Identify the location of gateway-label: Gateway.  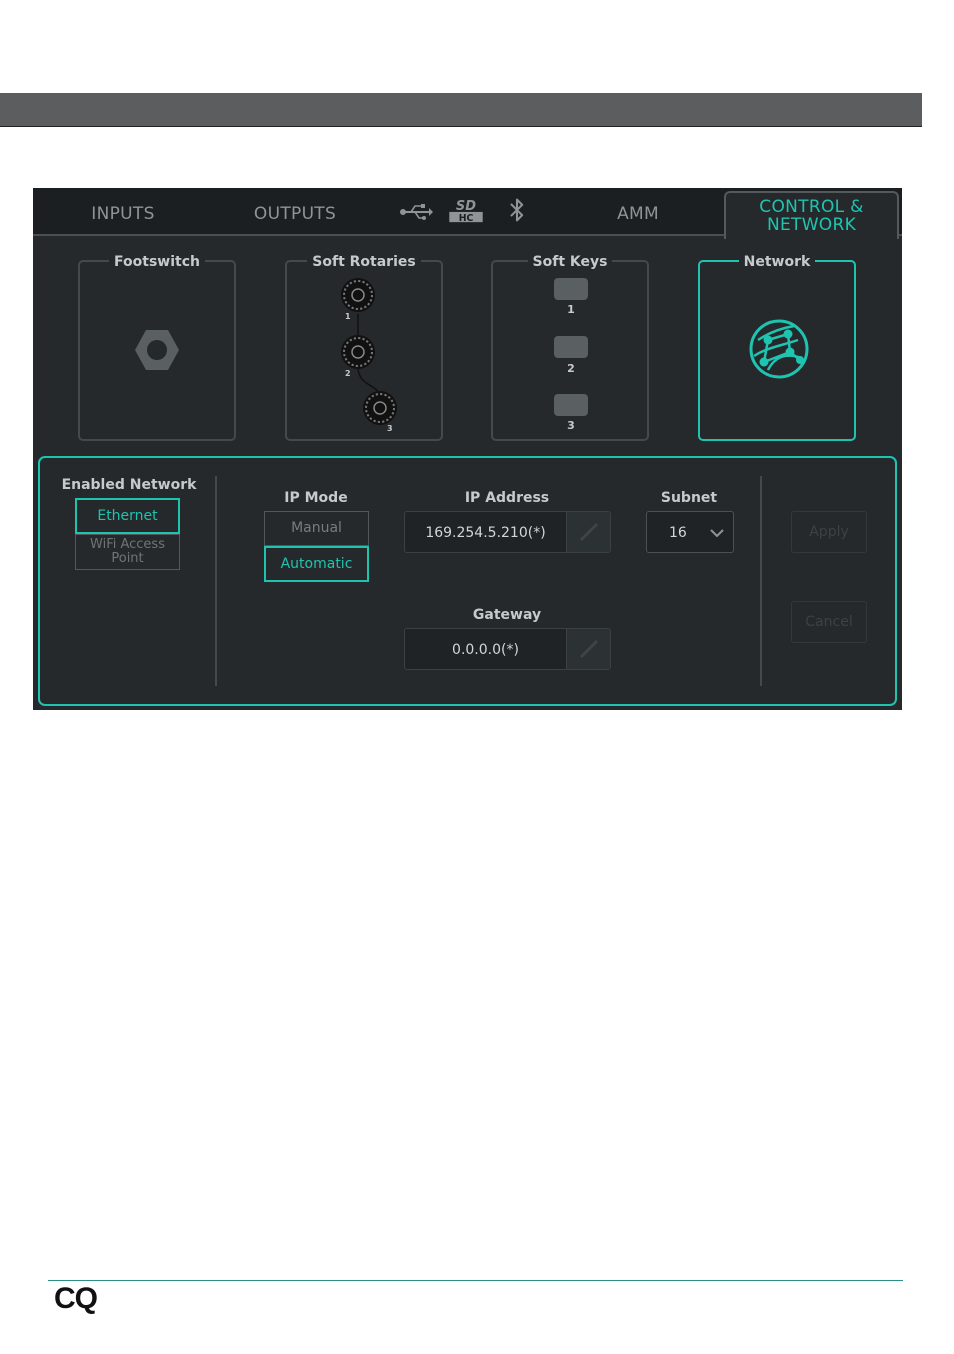
(507, 615).